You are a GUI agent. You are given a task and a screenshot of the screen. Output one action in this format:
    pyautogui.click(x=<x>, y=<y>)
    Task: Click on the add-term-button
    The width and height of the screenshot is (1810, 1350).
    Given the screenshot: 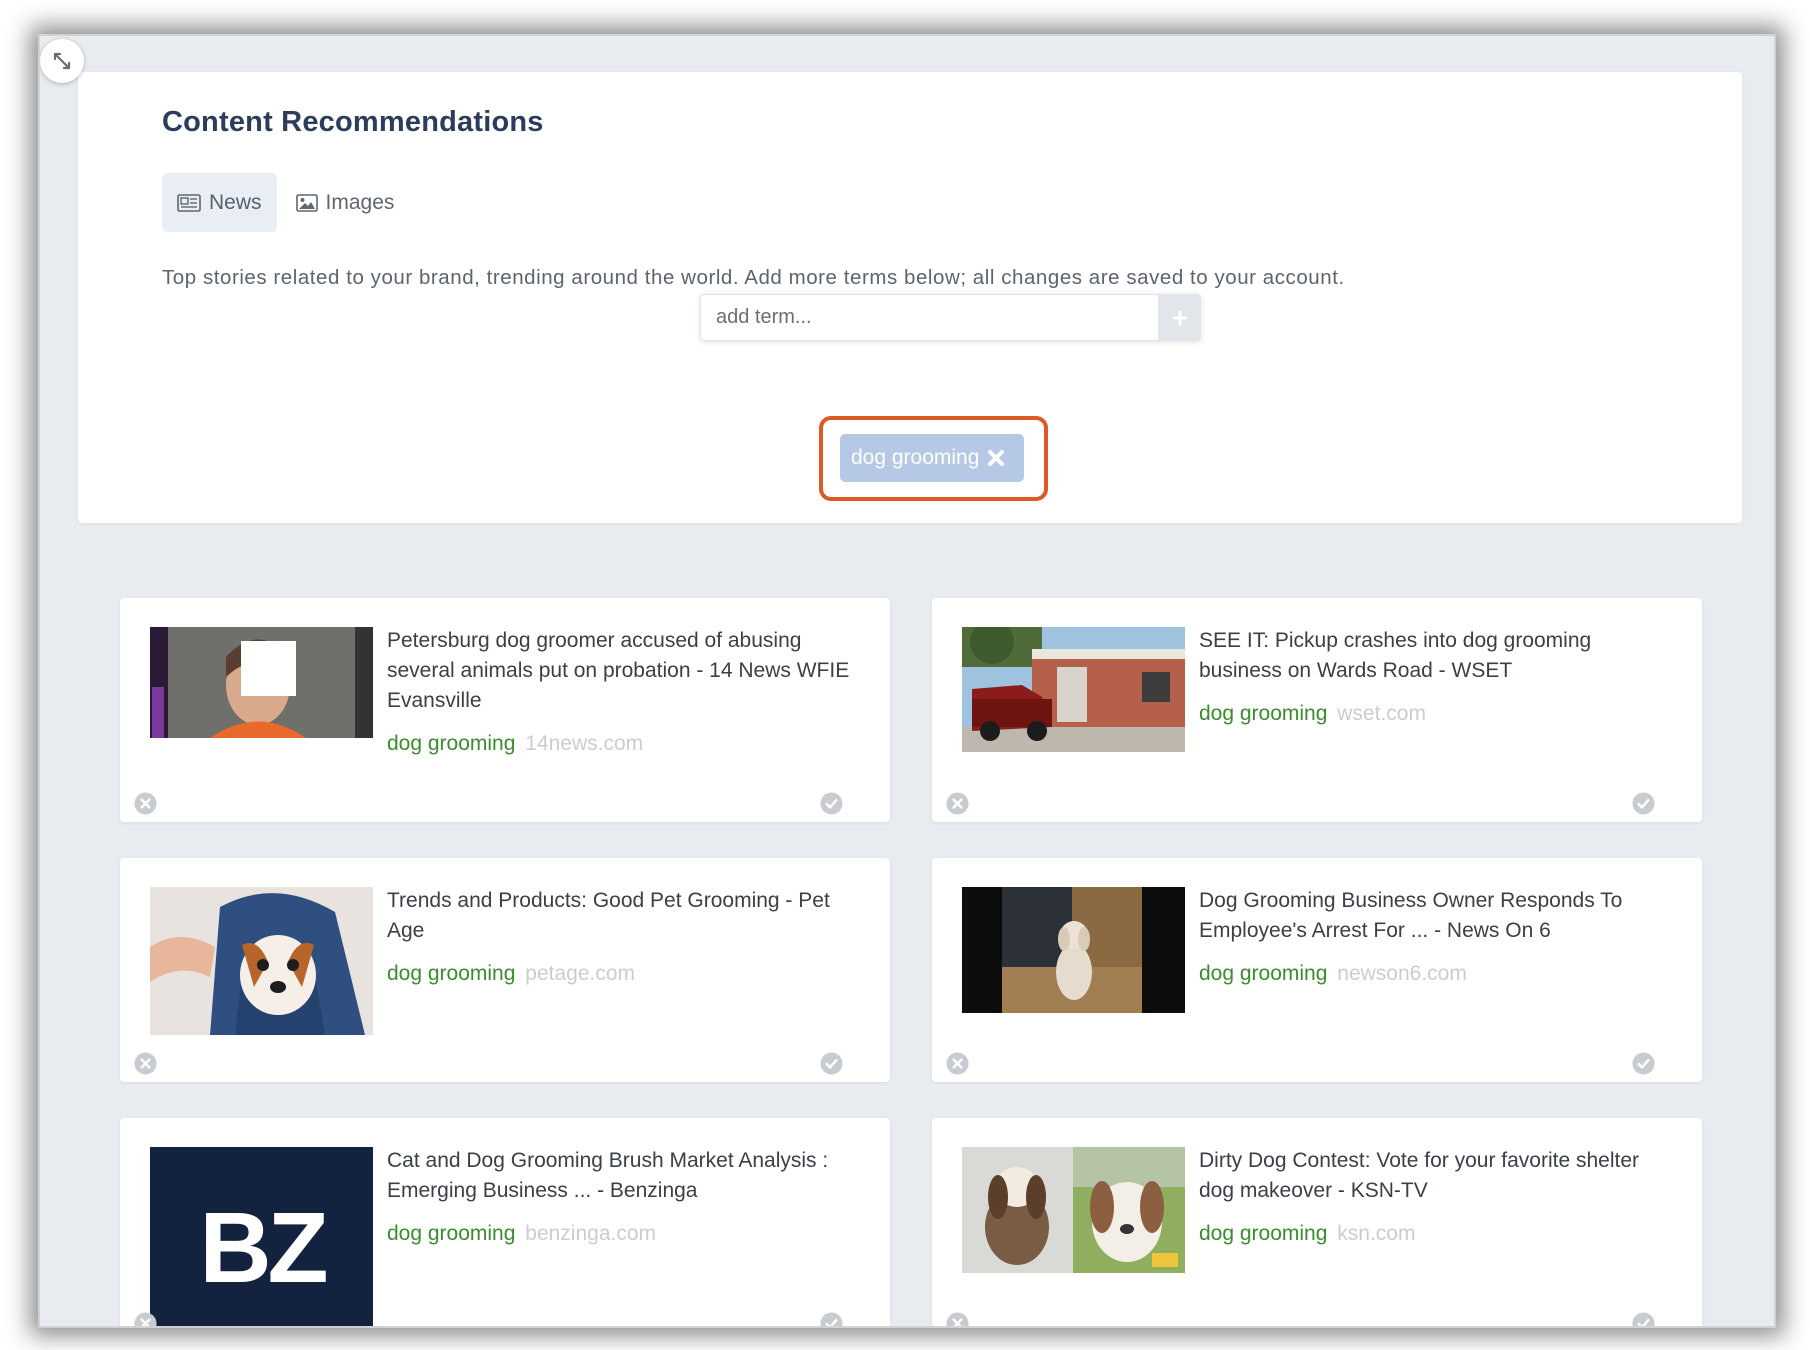 What is the action you would take?
    pyautogui.click(x=1179, y=317)
    